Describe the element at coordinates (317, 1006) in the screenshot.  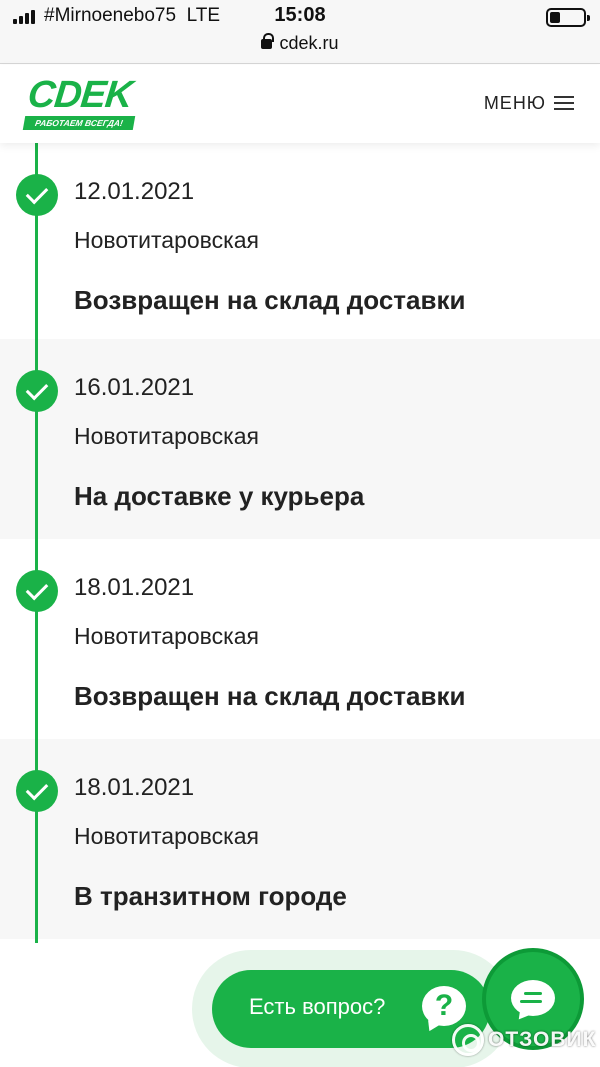
I see `ask-question-label: Есть вопрос?` at that location.